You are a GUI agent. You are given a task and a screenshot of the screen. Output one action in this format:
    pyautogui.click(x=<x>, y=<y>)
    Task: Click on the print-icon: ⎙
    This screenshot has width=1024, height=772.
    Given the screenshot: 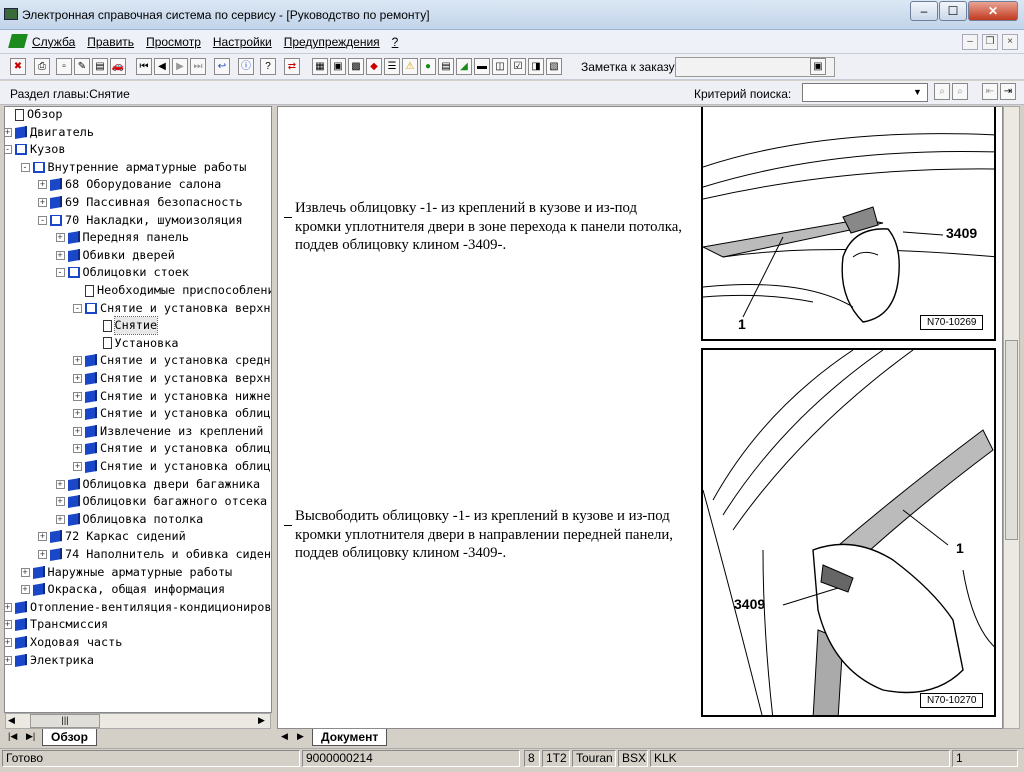 What is the action you would take?
    pyautogui.click(x=42, y=66)
    